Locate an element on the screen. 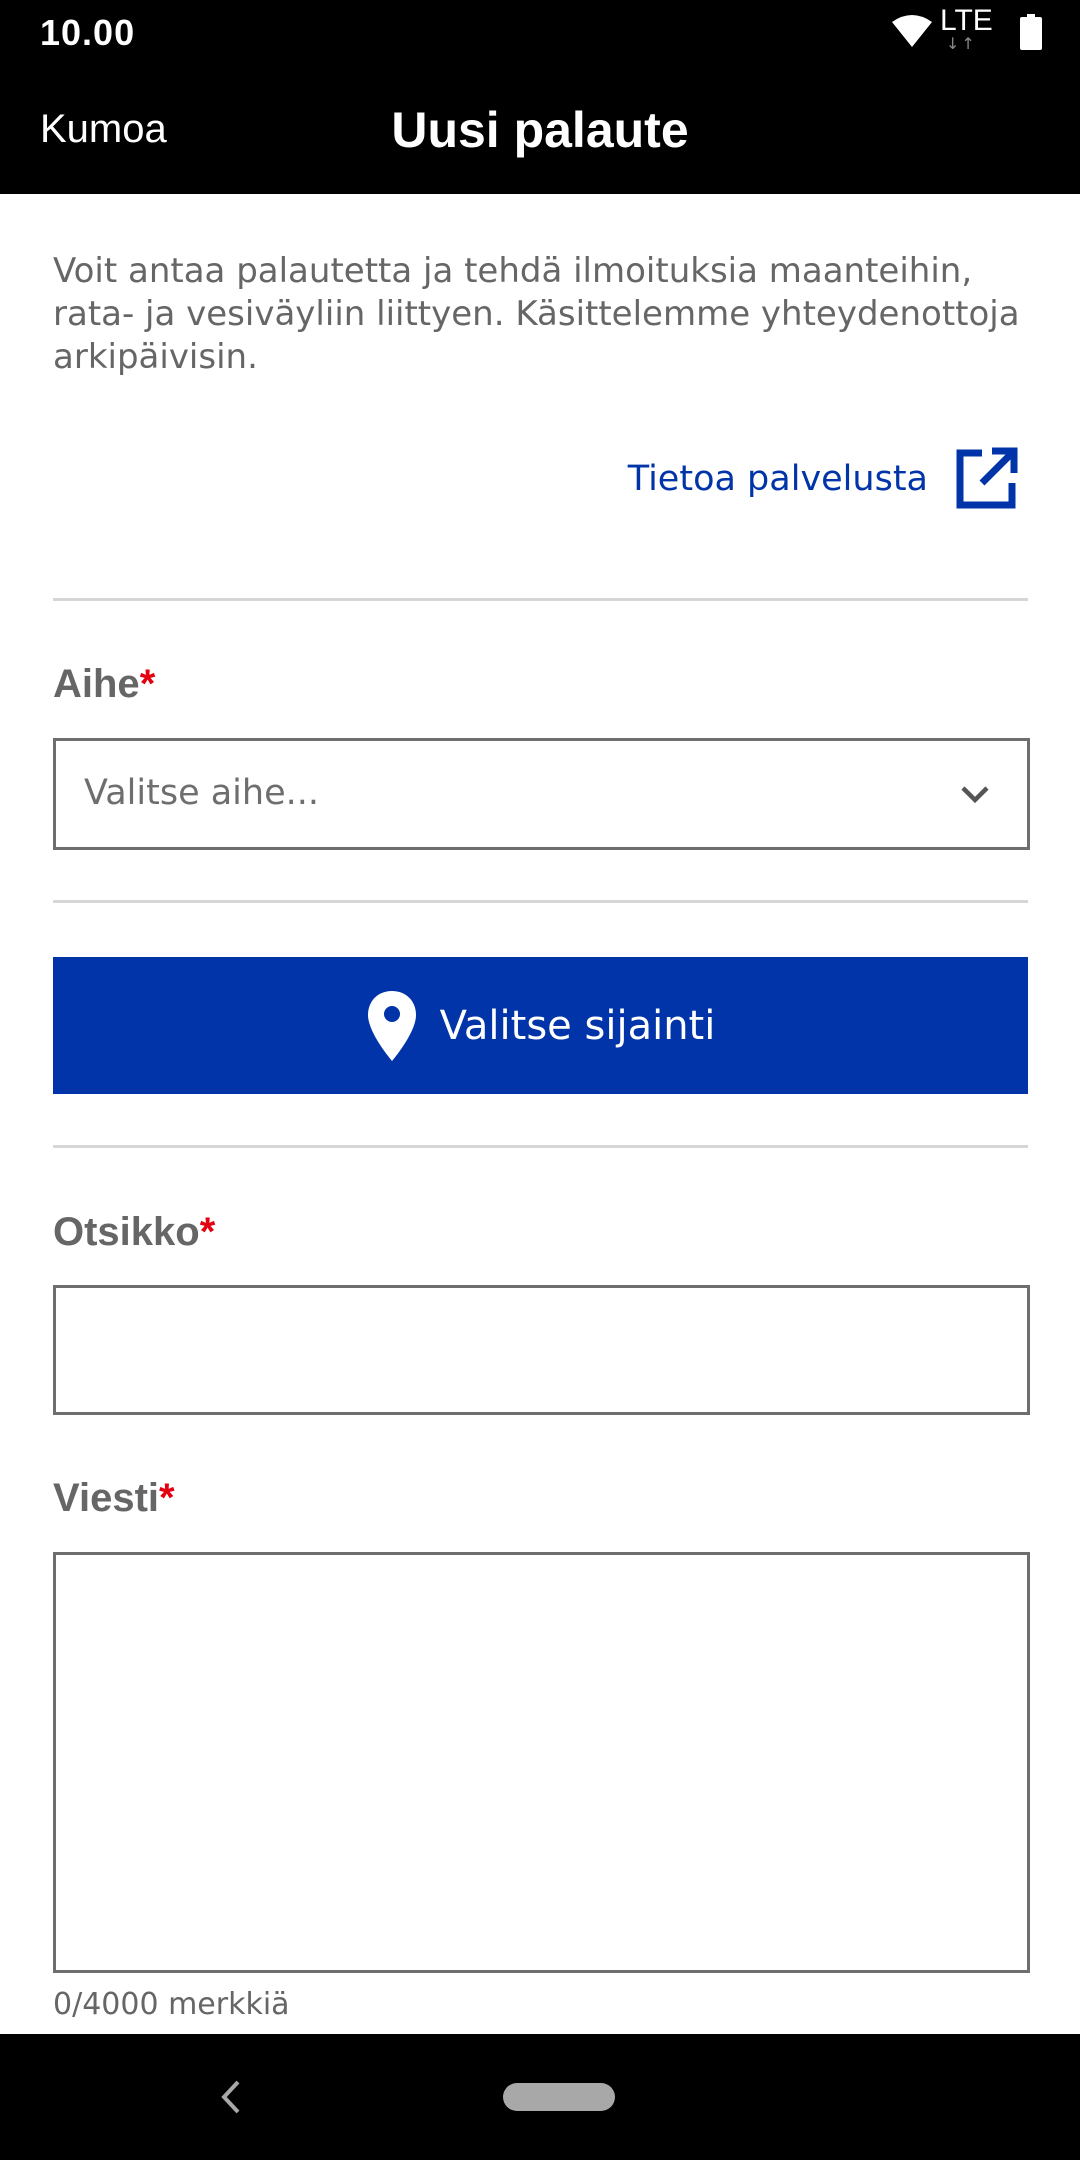 Image resolution: width=1080 pixels, height=2160 pixels. subject-label: Otsikko* is located at coordinates (134, 1232).